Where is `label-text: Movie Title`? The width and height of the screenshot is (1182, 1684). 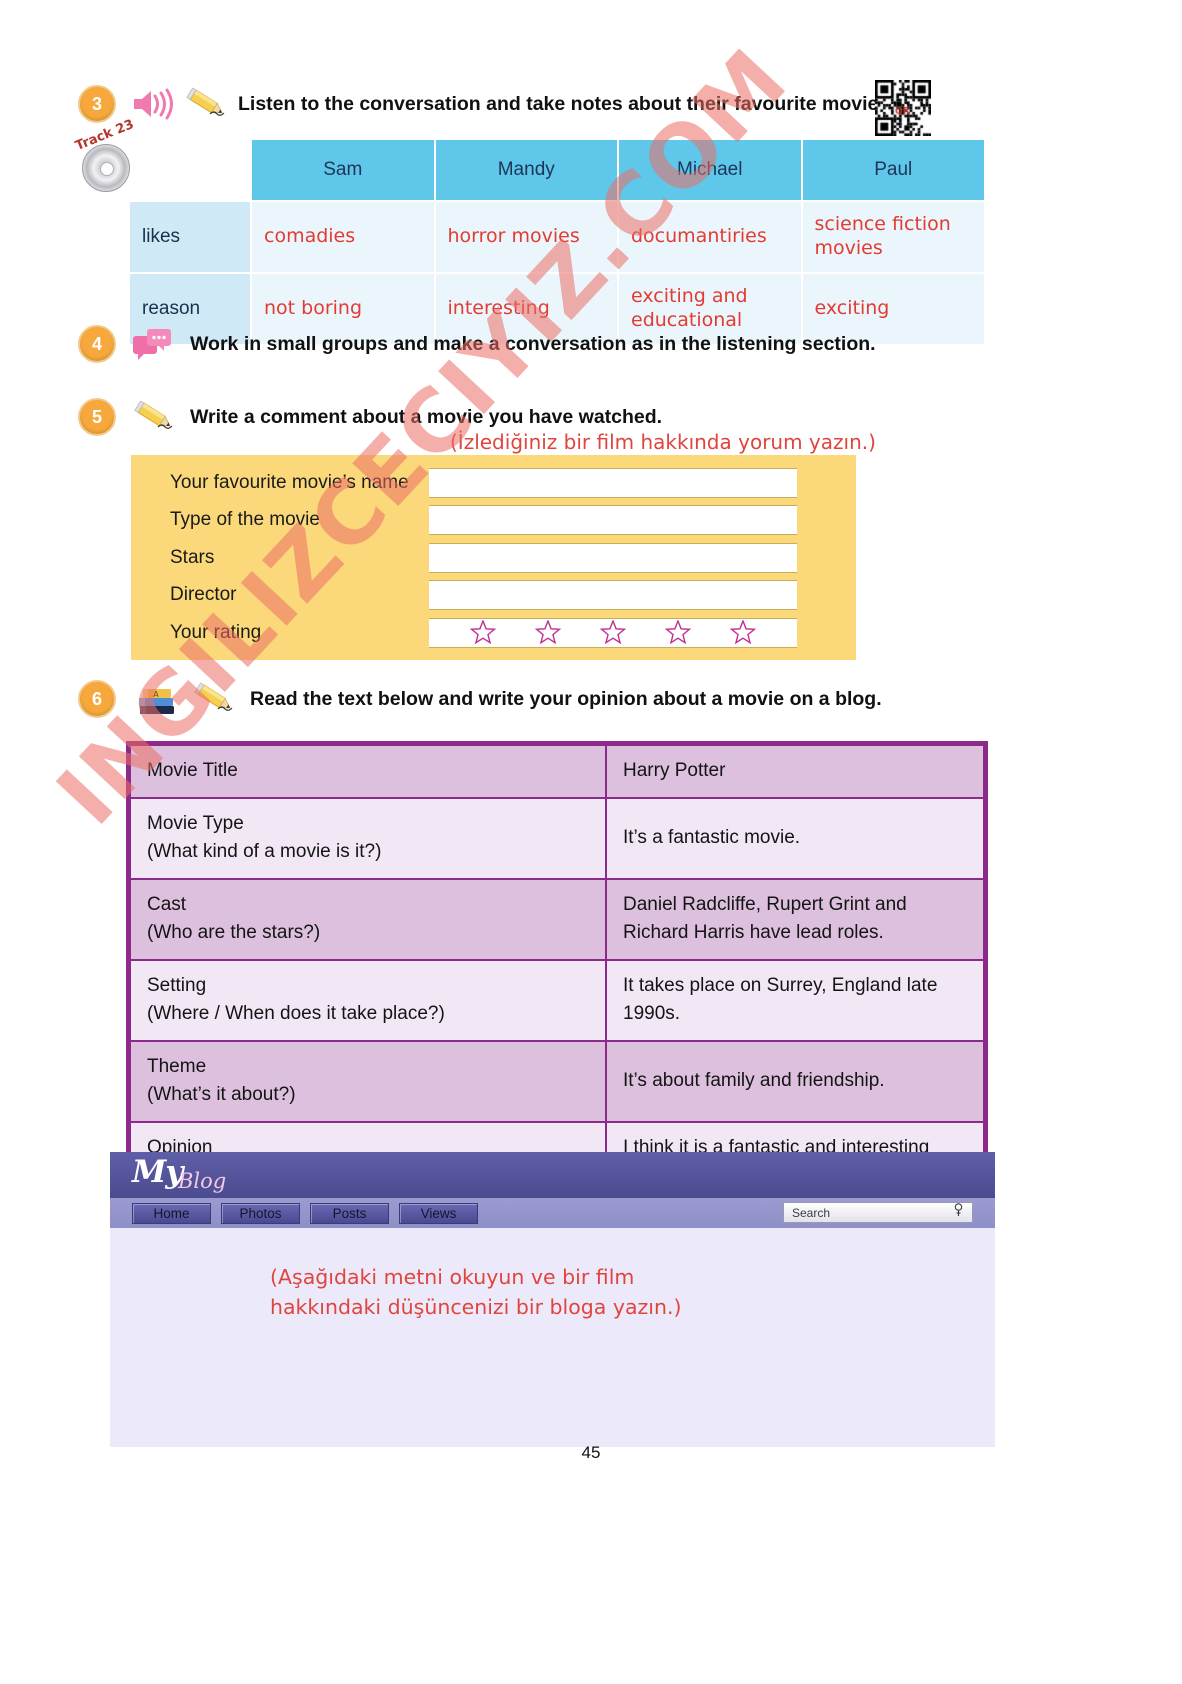
label-text: Movie Title is located at coordinates (192, 770).